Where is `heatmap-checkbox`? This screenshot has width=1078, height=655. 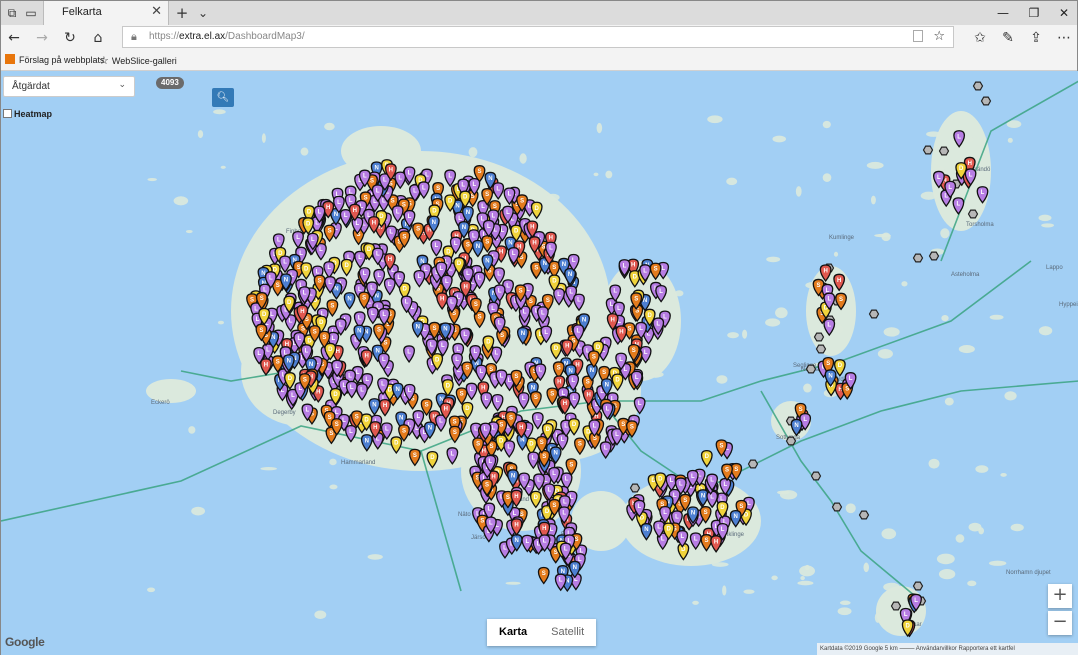 heatmap-checkbox is located at coordinates (7, 113).